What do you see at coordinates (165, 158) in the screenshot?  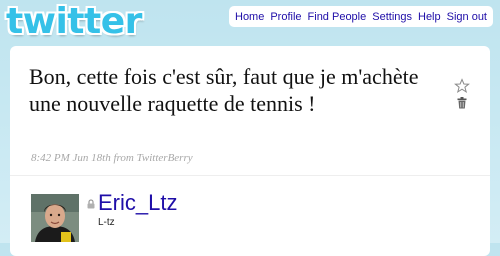 I see `status-source-link: TwitterBerry` at bounding box center [165, 158].